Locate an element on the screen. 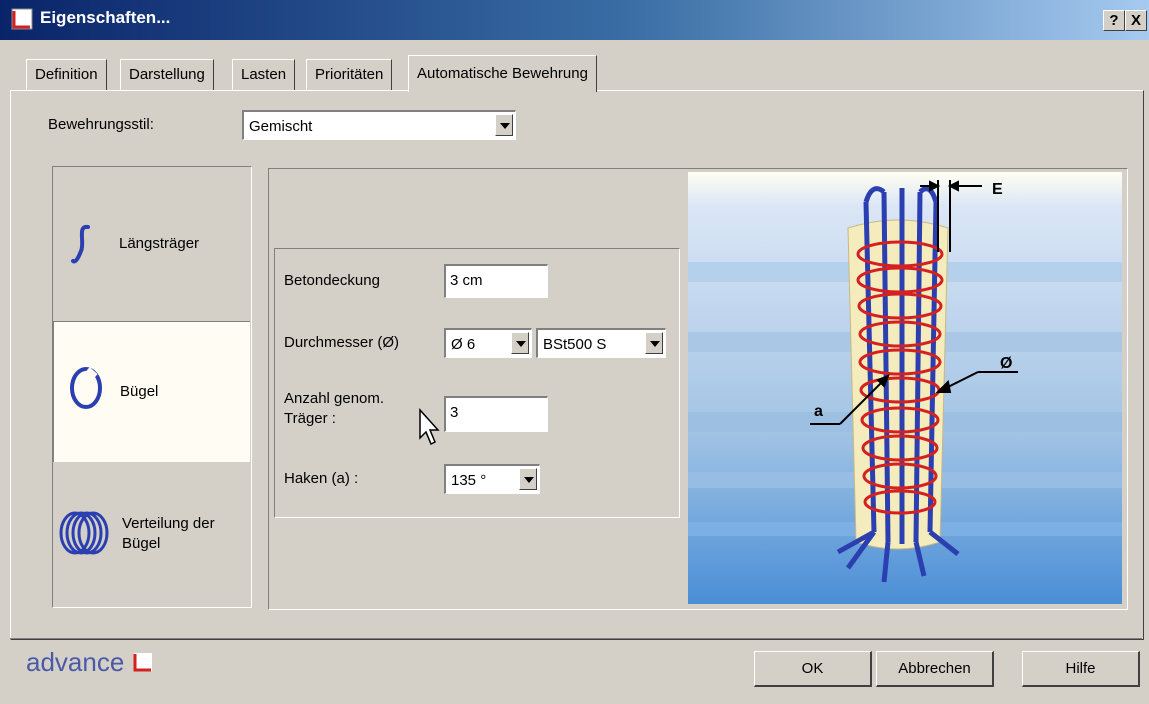  mouse-cursor-icon is located at coordinates (429, 427).